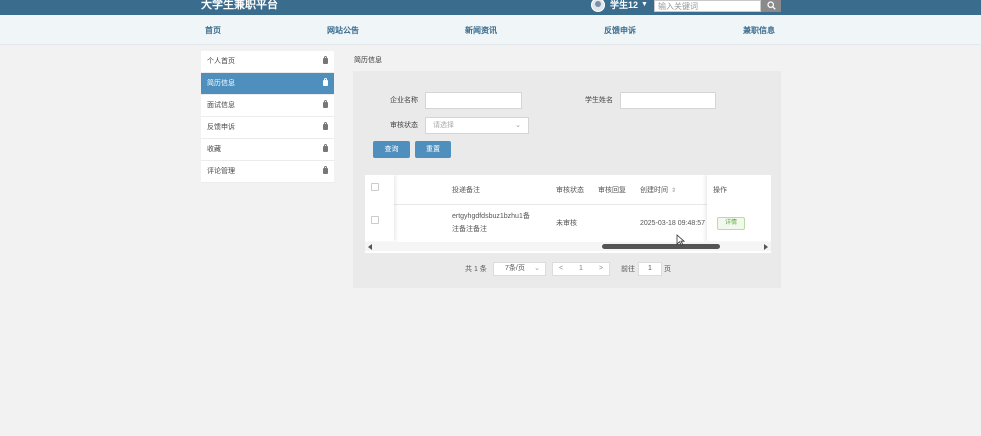  Describe the element at coordinates (267, 106) in the screenshot. I see `sidebar-item-interviews: 面试信息` at that location.